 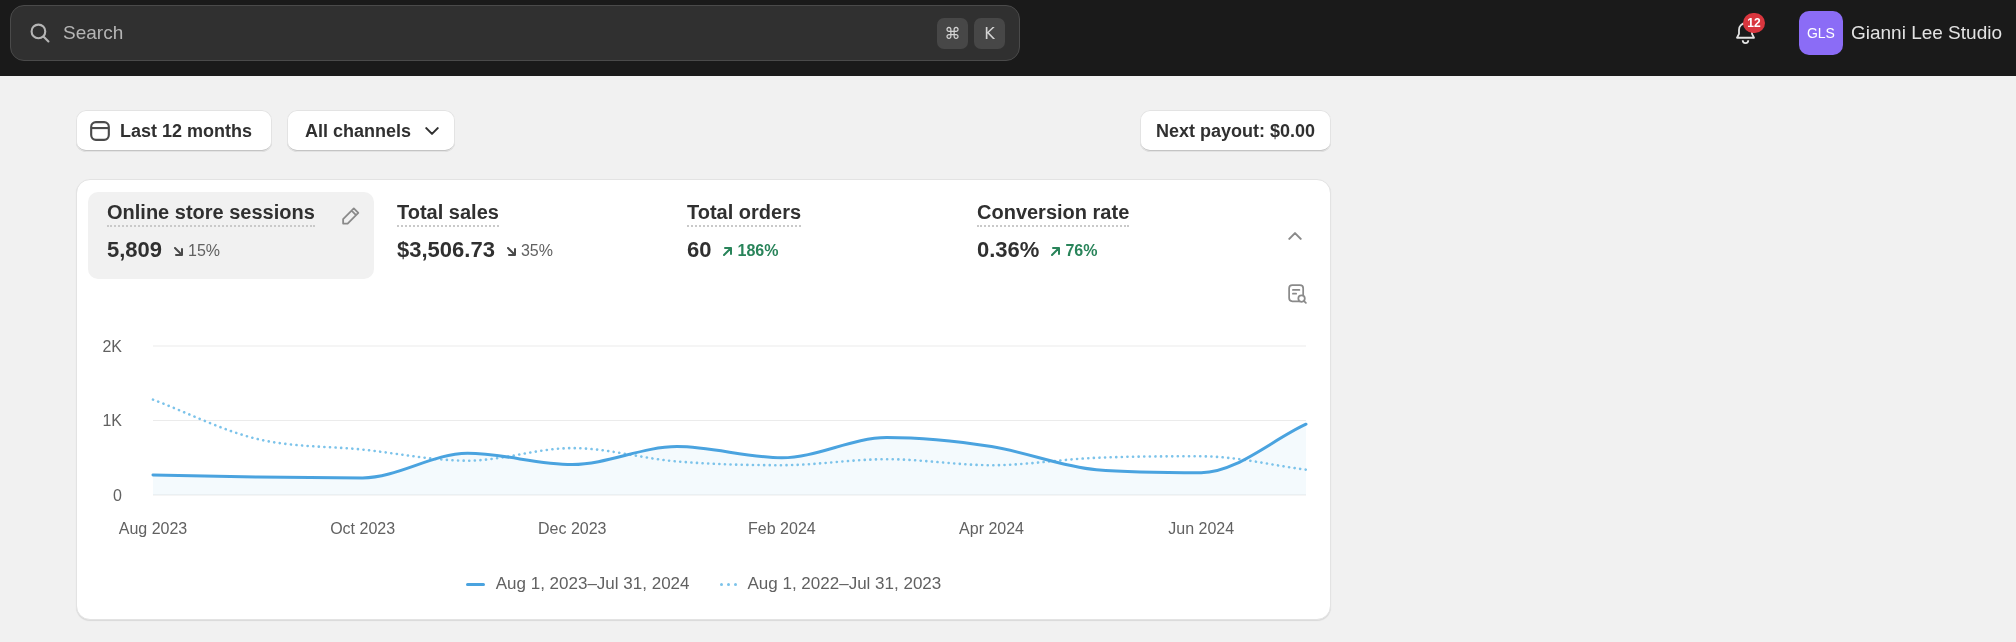 What do you see at coordinates (1820, 33) in the screenshot?
I see `store-avatar: GLS` at bounding box center [1820, 33].